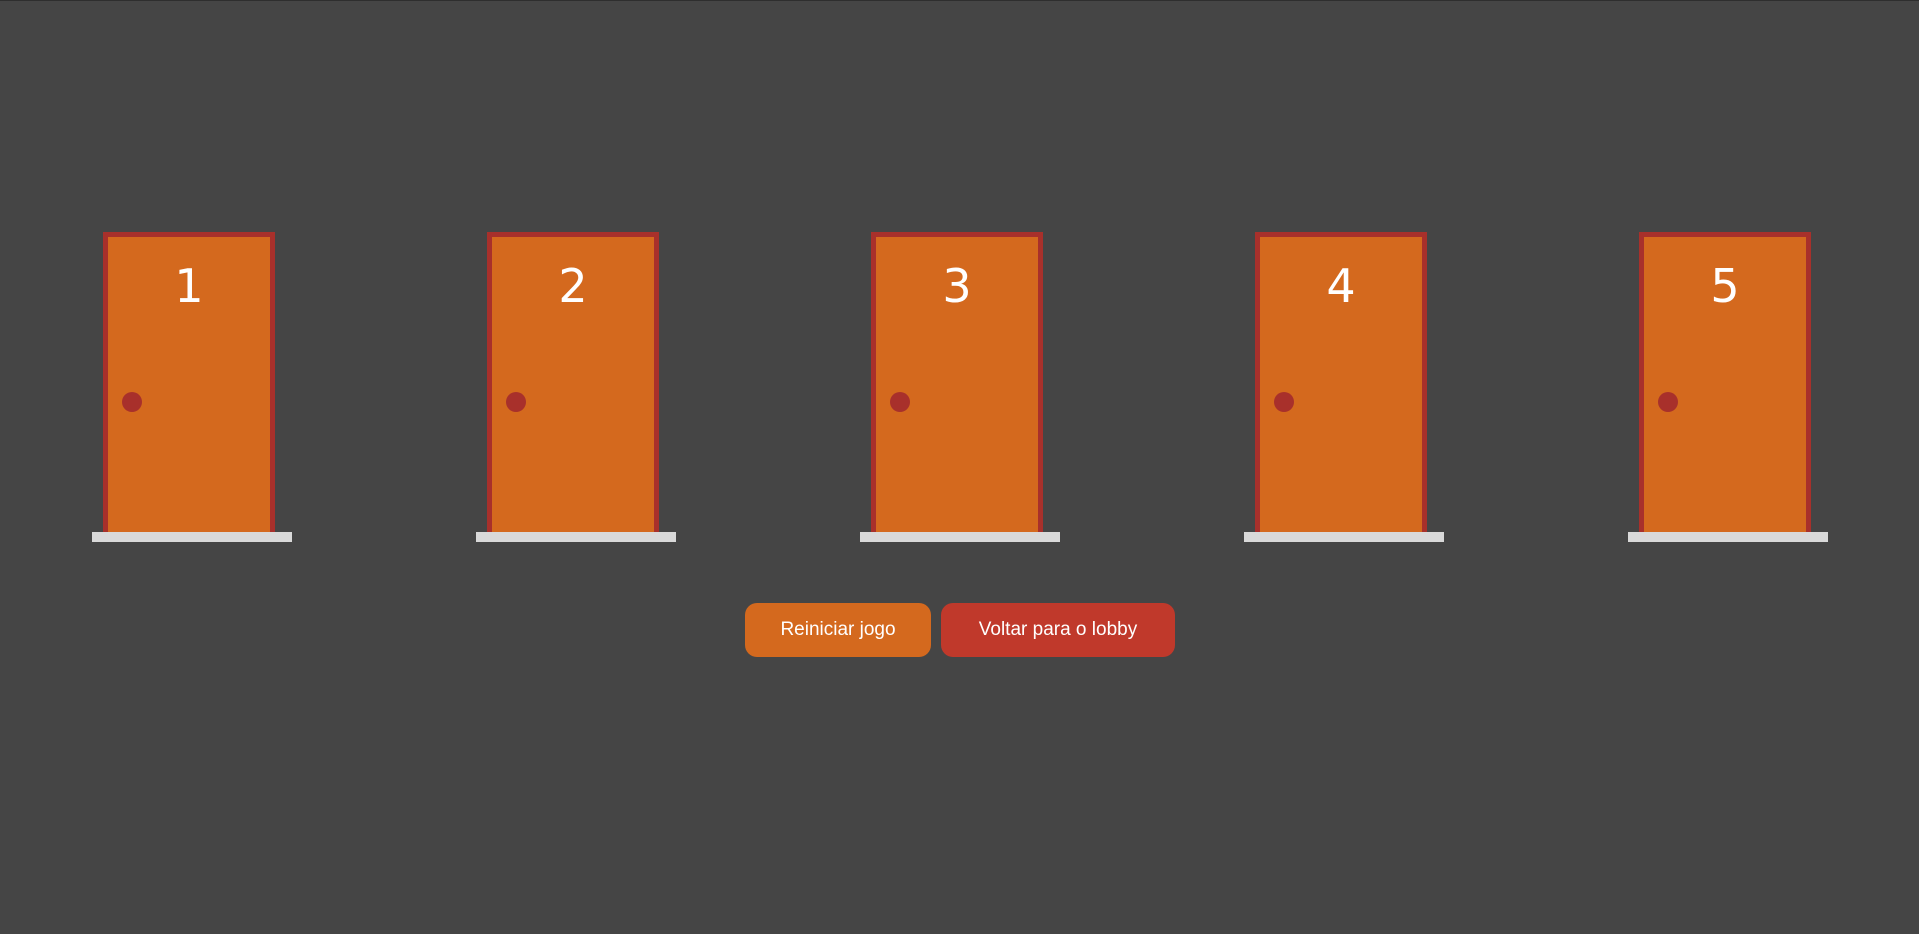  What do you see at coordinates (1058, 630) in the screenshot?
I see `back-to-lobby-button: Voltar para o lobby` at bounding box center [1058, 630].